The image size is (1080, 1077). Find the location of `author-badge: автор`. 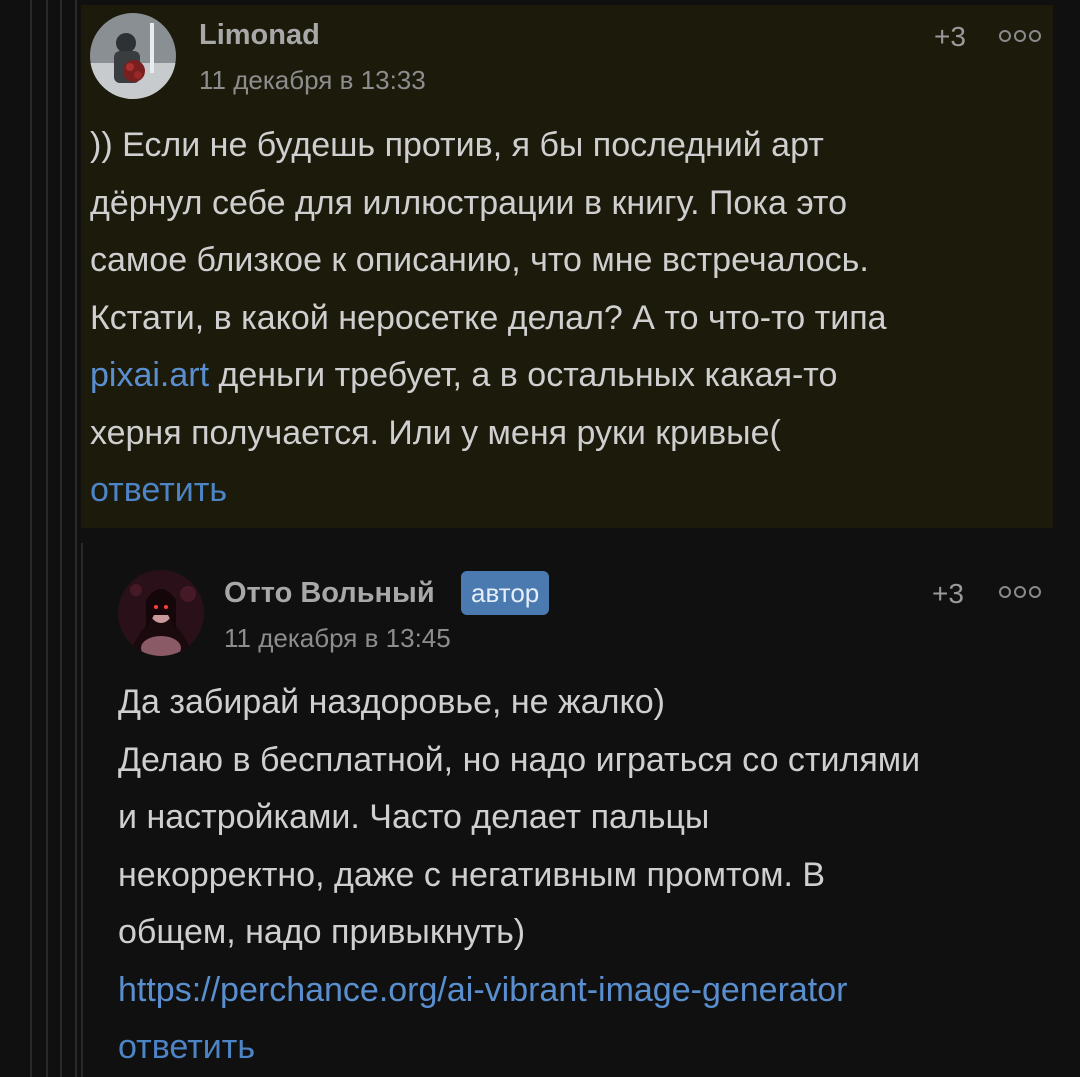

author-badge: автор is located at coordinates (505, 593).